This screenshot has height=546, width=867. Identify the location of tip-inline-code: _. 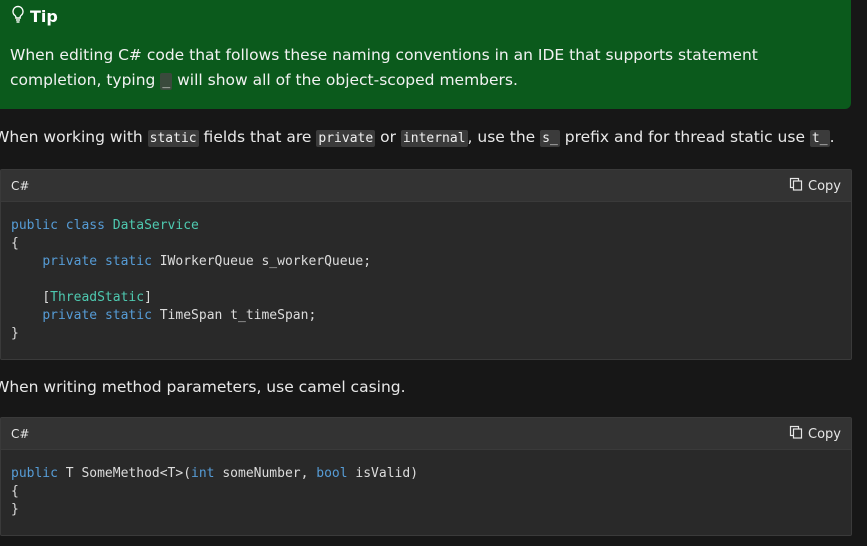
(166, 81).